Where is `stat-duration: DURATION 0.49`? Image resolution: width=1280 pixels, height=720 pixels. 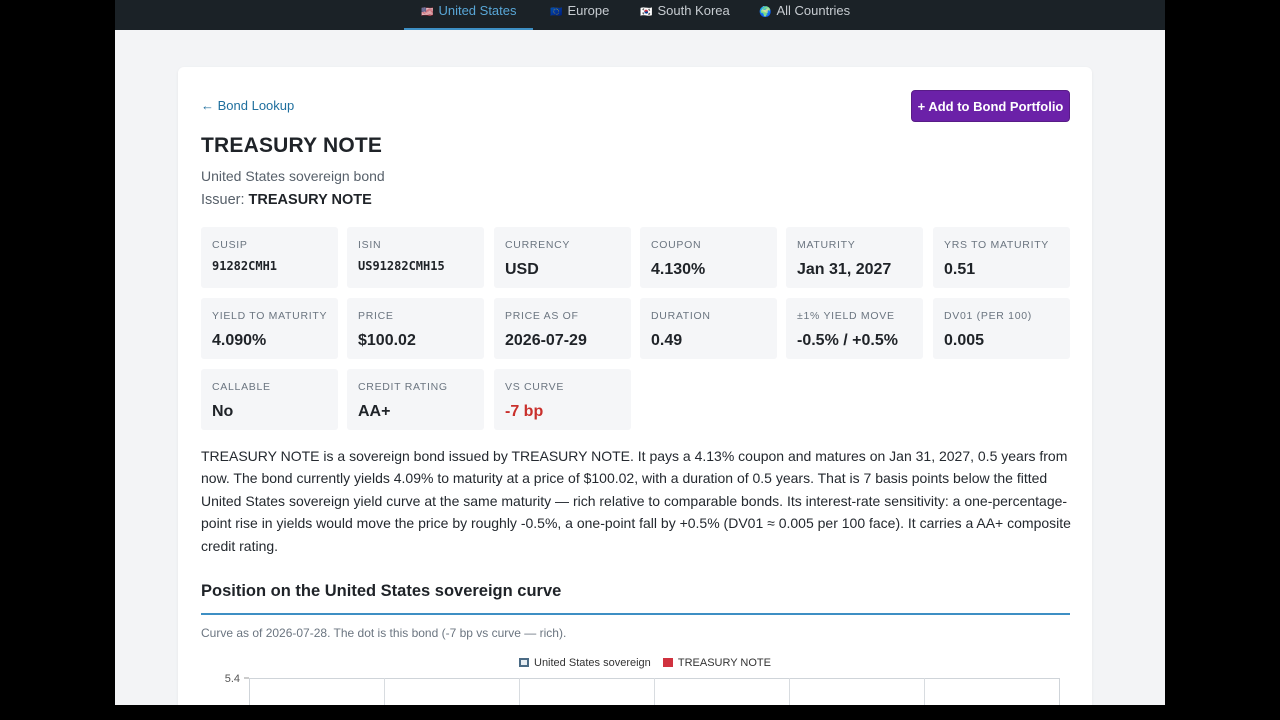 stat-duration: DURATION 0.49 is located at coordinates (708, 328).